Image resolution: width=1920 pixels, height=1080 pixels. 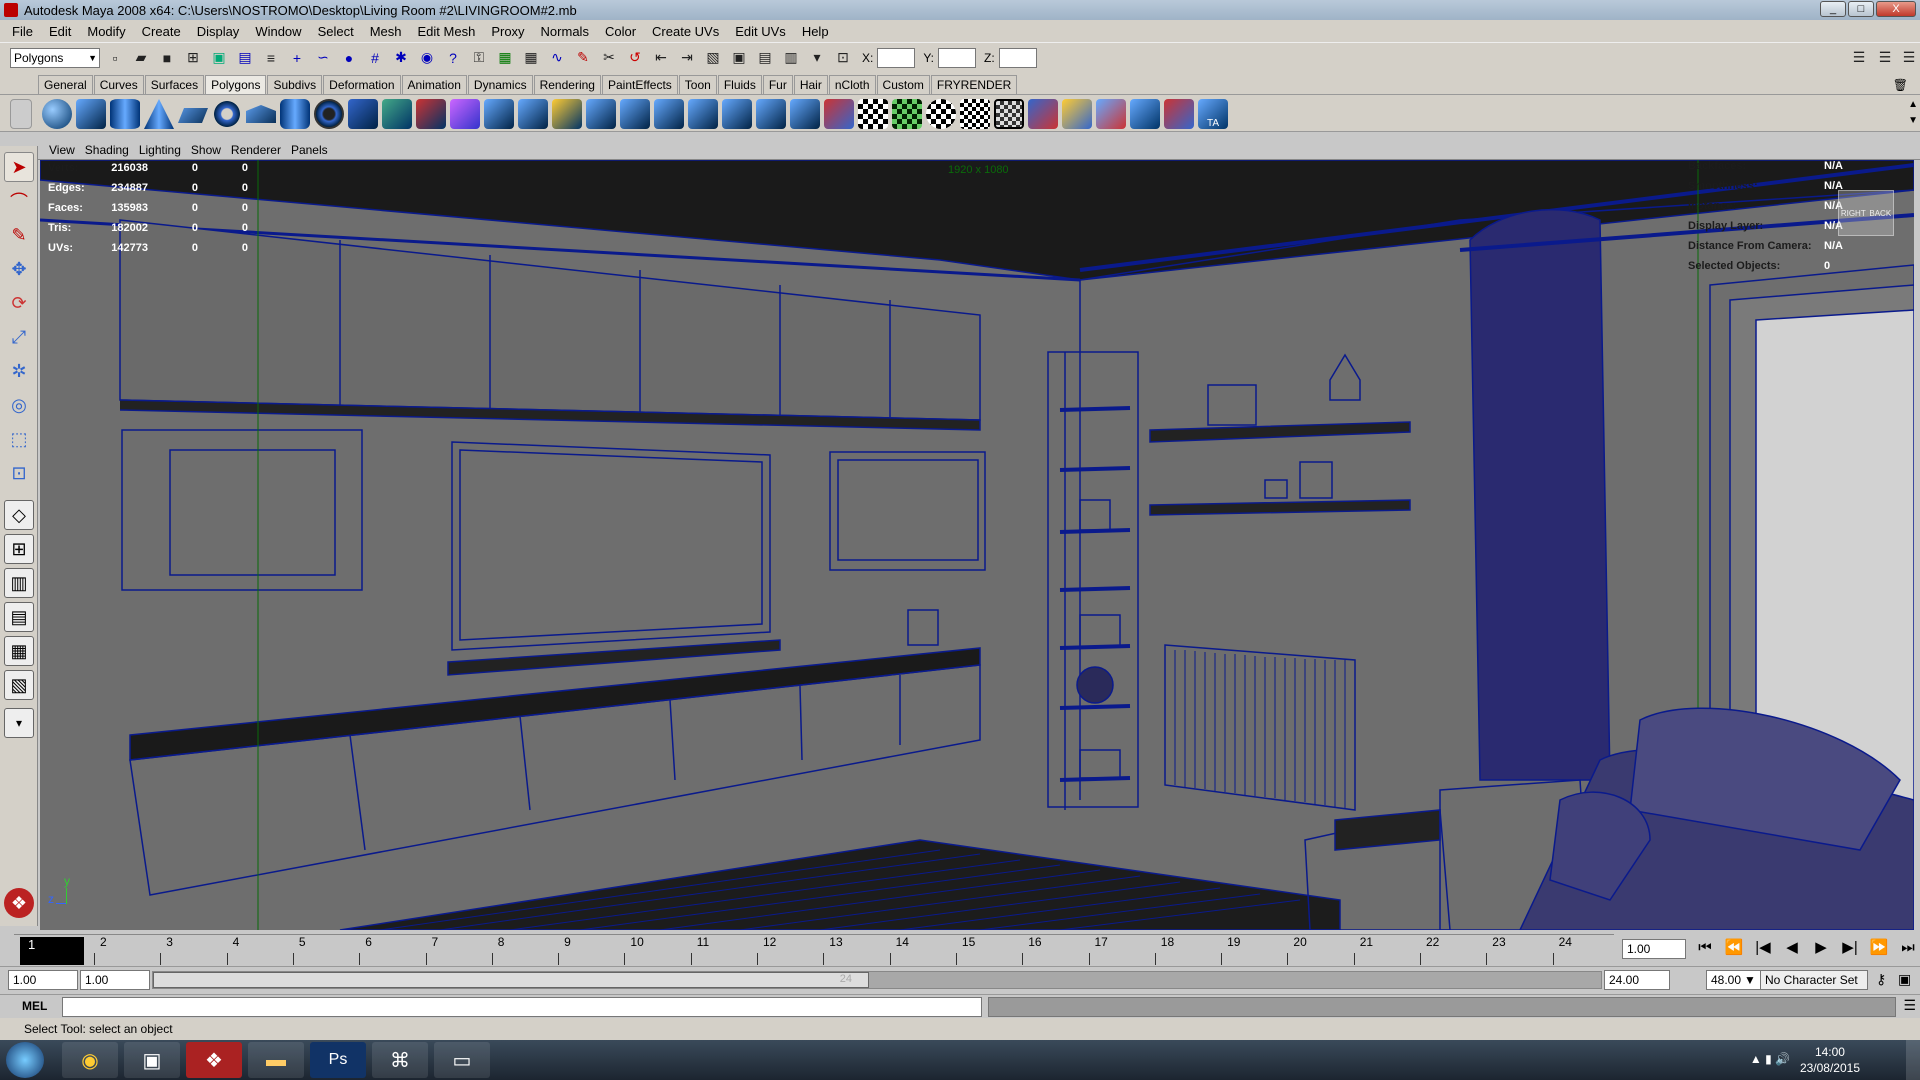 I want to click on chrome-taskbar-icon: ◉, so click(x=90, y=1060).